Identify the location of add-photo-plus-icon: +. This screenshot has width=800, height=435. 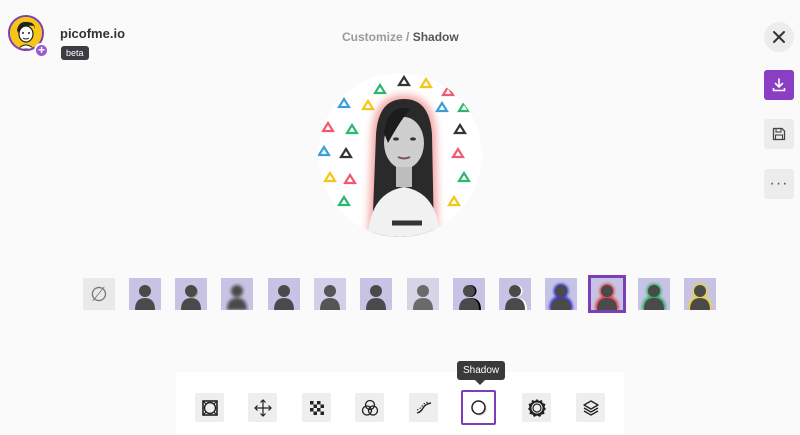
(41, 50).